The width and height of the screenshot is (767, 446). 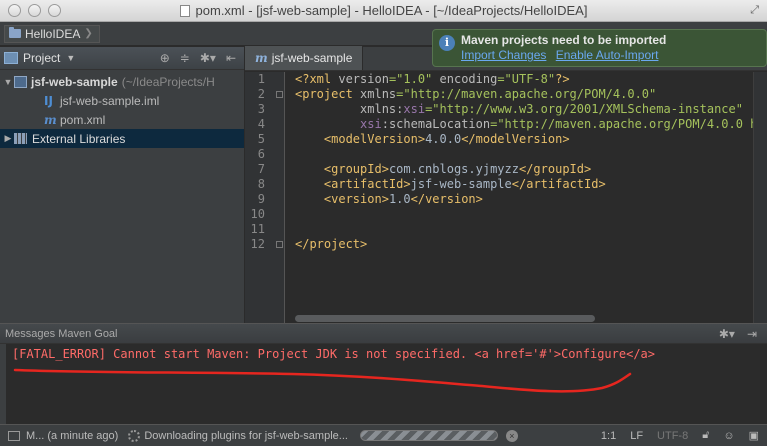 I want to click on tool-windows-toggle-icon, so click(x=14, y=435).